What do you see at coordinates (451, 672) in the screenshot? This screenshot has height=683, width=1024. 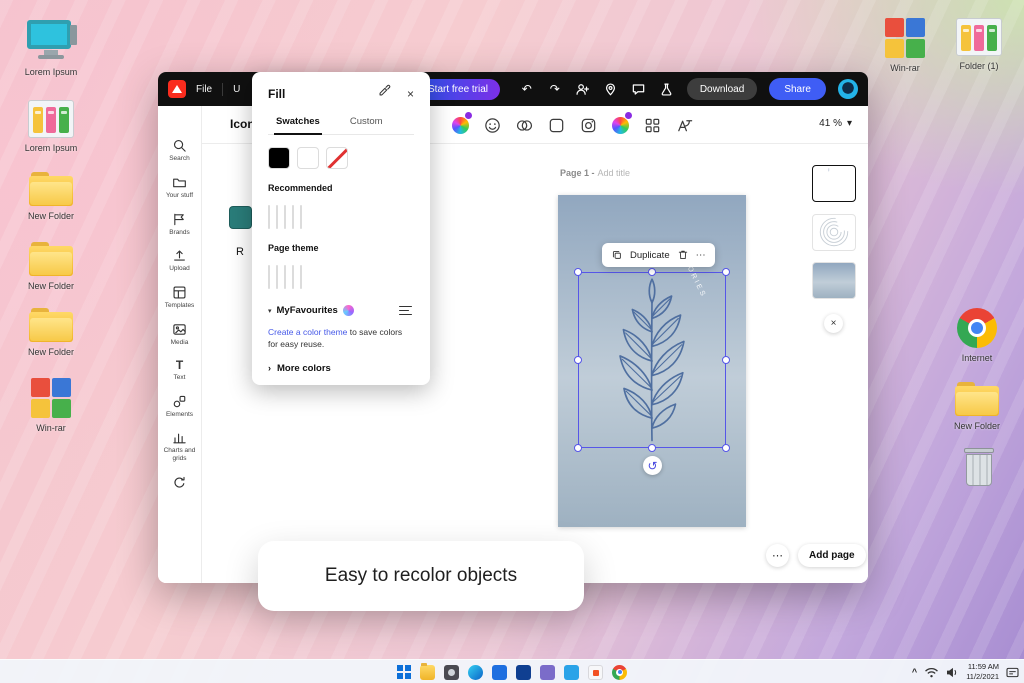 I see `camera-app-icon` at bounding box center [451, 672].